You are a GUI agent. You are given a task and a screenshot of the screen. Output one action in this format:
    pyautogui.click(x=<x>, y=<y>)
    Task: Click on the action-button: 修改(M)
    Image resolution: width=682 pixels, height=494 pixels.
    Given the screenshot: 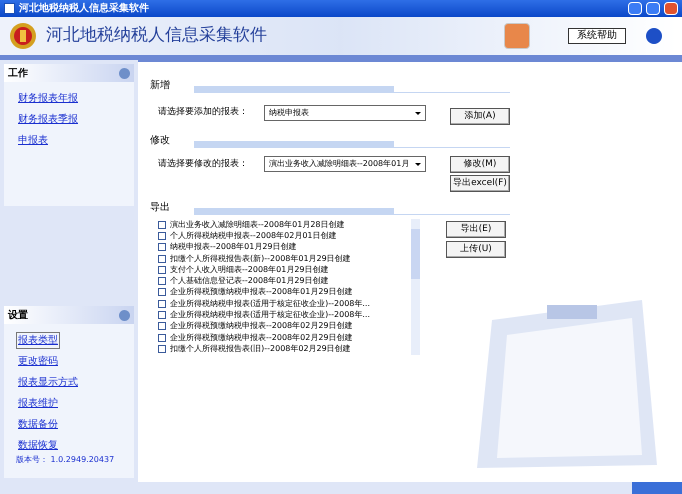 What is the action you would take?
    pyautogui.click(x=480, y=164)
    